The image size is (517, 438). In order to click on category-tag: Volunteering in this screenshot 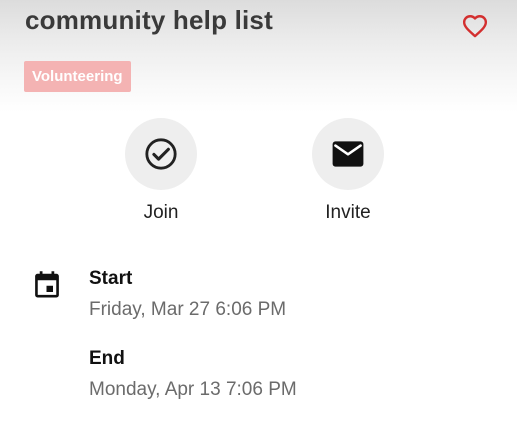, I will do `click(77, 76)`.